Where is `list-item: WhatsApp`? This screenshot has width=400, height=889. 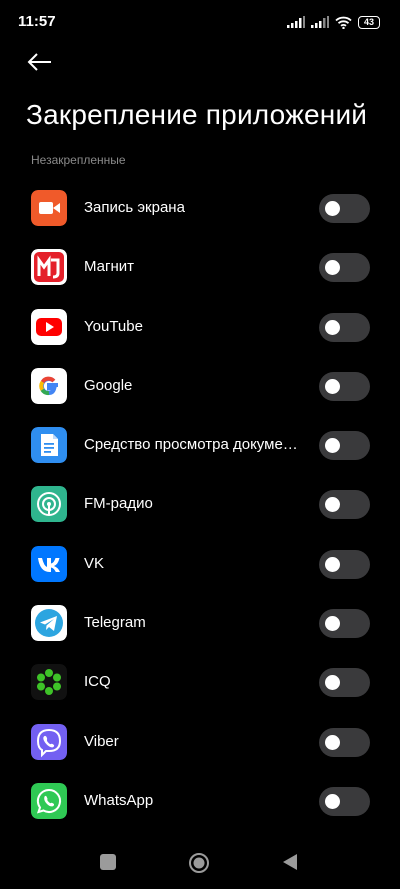
list-item: WhatsApp is located at coordinates (200, 801).